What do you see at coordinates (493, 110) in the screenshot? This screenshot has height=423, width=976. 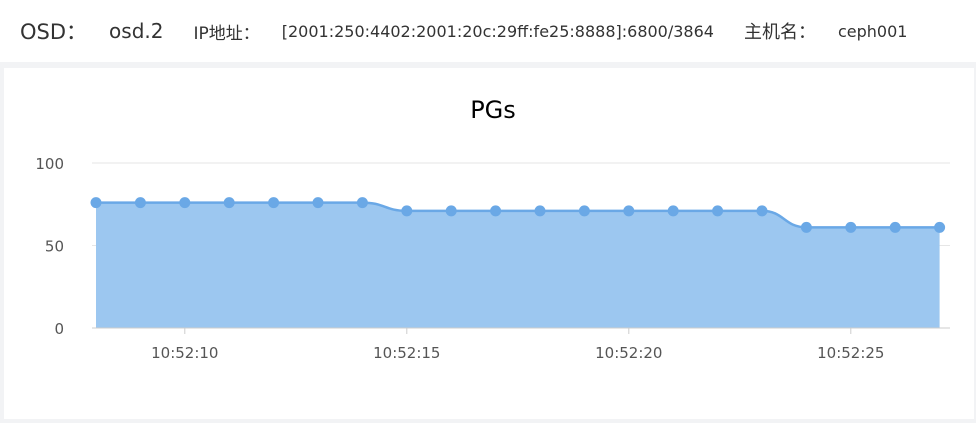 I see `chart-title: PGs` at bounding box center [493, 110].